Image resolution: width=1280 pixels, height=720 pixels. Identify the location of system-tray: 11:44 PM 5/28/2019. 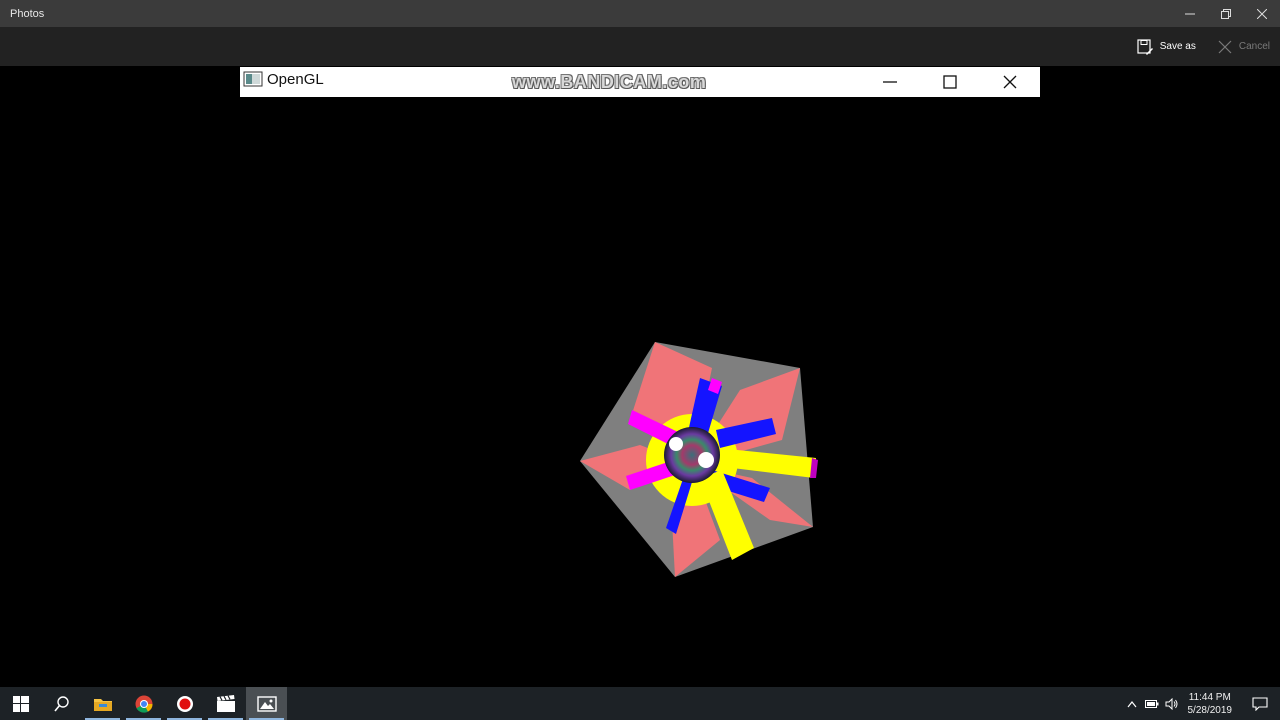
(1201, 703).